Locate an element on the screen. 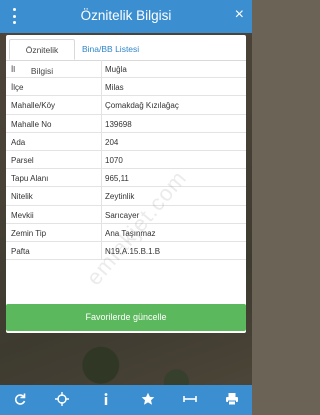 The image size is (320, 415). row-label: İl is located at coordinates (13, 69).